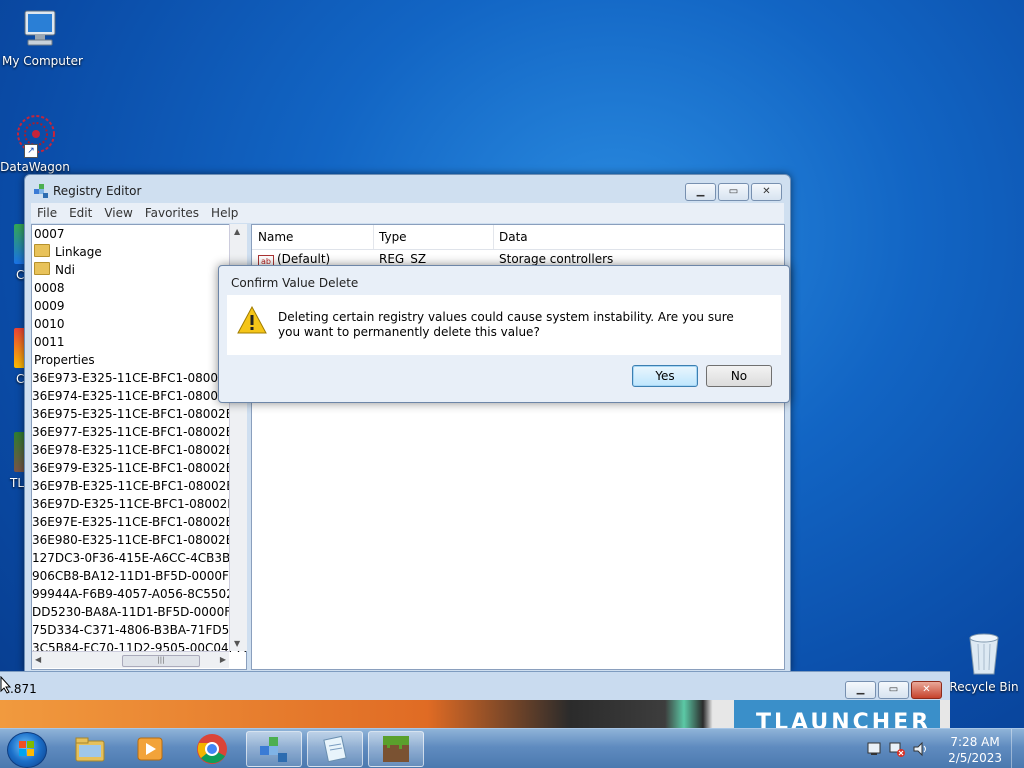 Image resolution: width=1024 pixels, height=768 pixels. Describe the element at coordinates (42, 250) in the screenshot. I see `folder-icon` at that location.